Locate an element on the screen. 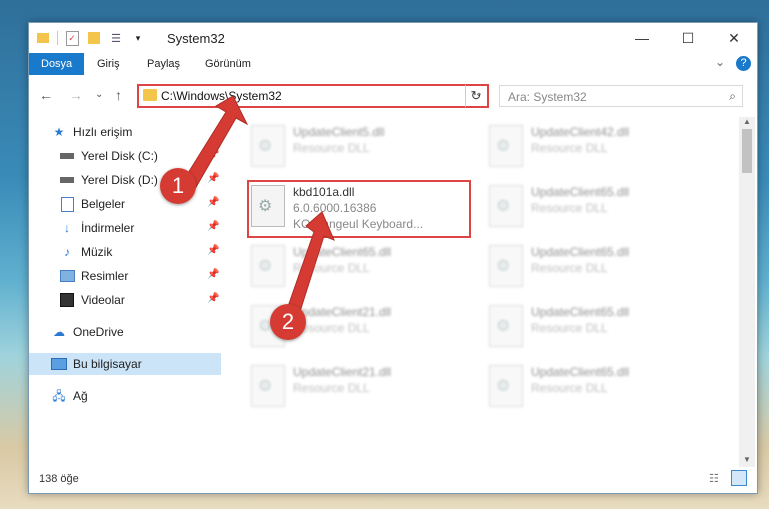 This screenshot has height=509, width=769. minimize-button: — is located at coordinates (642, 38).